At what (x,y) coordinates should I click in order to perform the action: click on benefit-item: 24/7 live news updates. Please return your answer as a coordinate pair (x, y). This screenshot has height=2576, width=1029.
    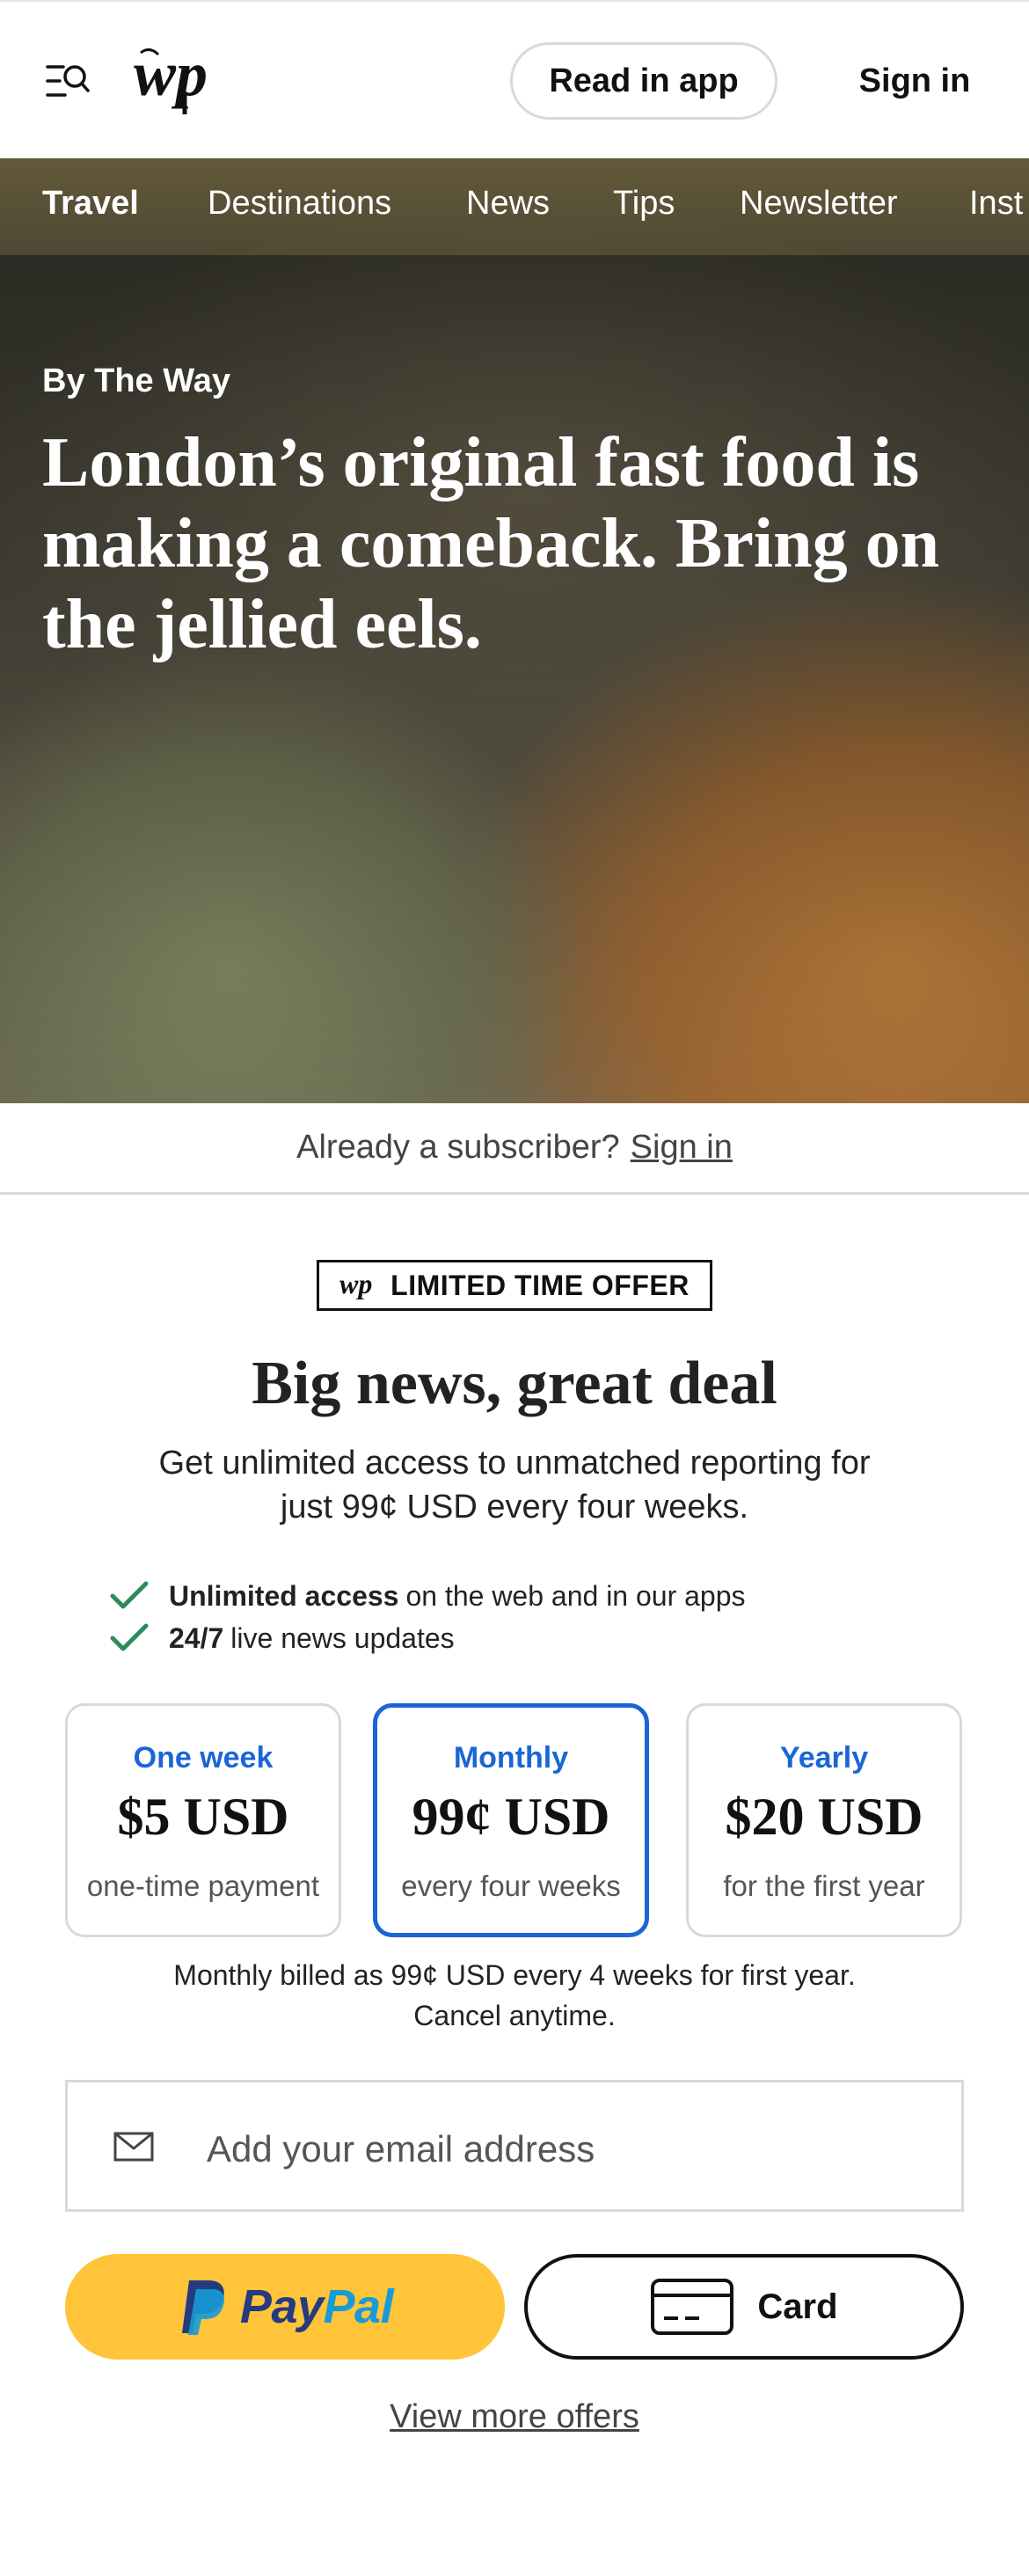
    Looking at the image, I should click on (505, 1638).